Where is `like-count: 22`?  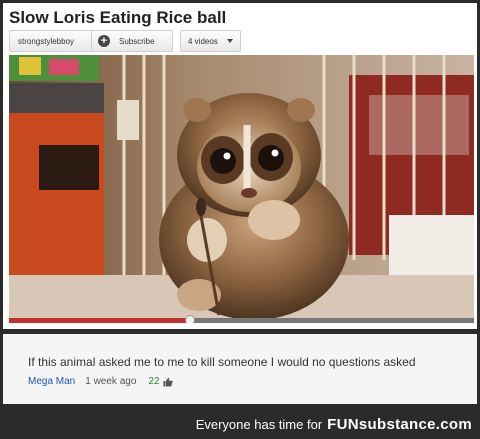 like-count: 22 is located at coordinates (154, 381).